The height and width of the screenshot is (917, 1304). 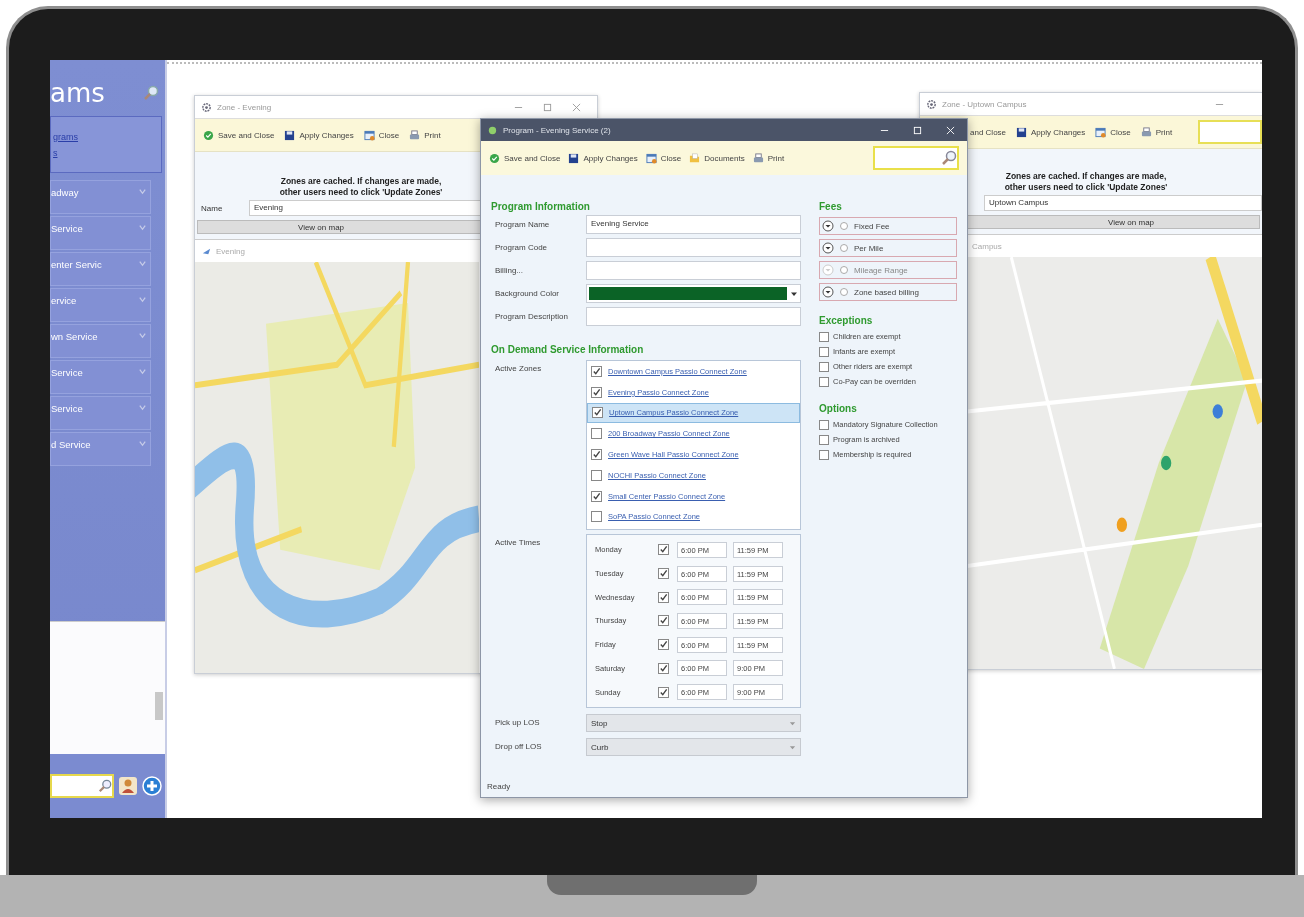 I want to click on text-field: Evening Service, so click(x=693, y=224).